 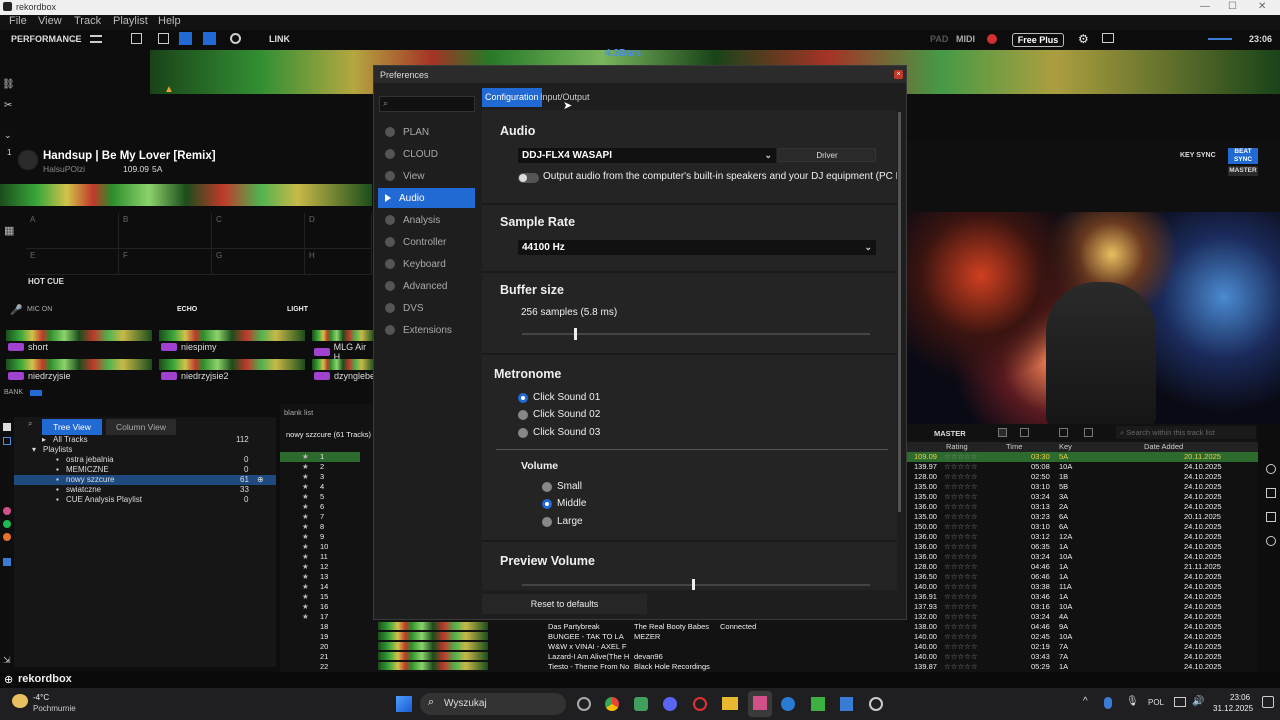 I want to click on record-icon, so click(x=235, y=38).